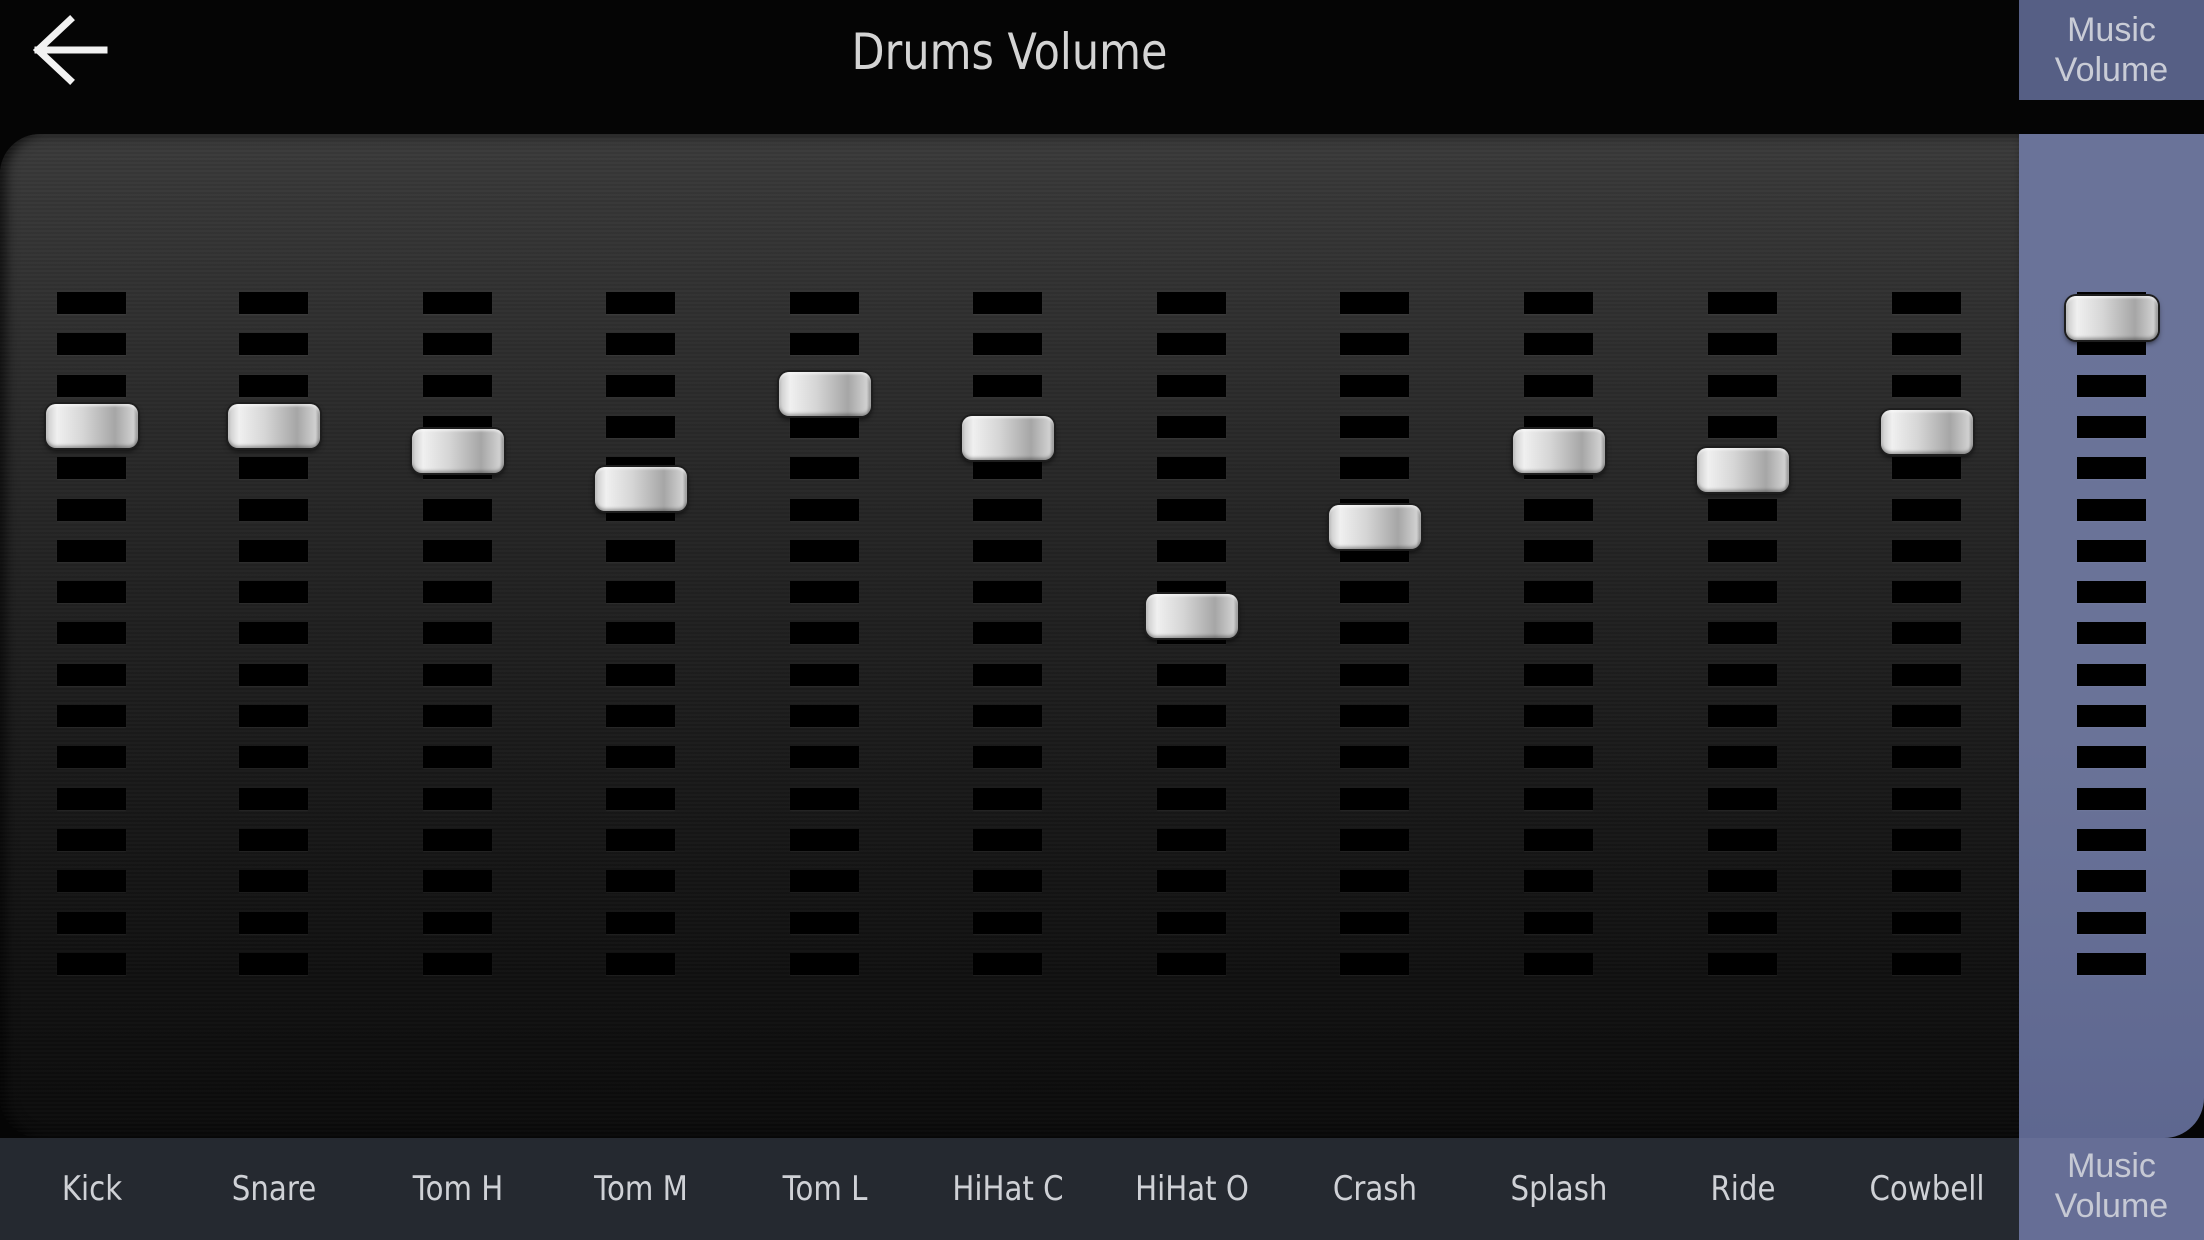  I want to click on volume-fader-tom-h, so click(458, 633).